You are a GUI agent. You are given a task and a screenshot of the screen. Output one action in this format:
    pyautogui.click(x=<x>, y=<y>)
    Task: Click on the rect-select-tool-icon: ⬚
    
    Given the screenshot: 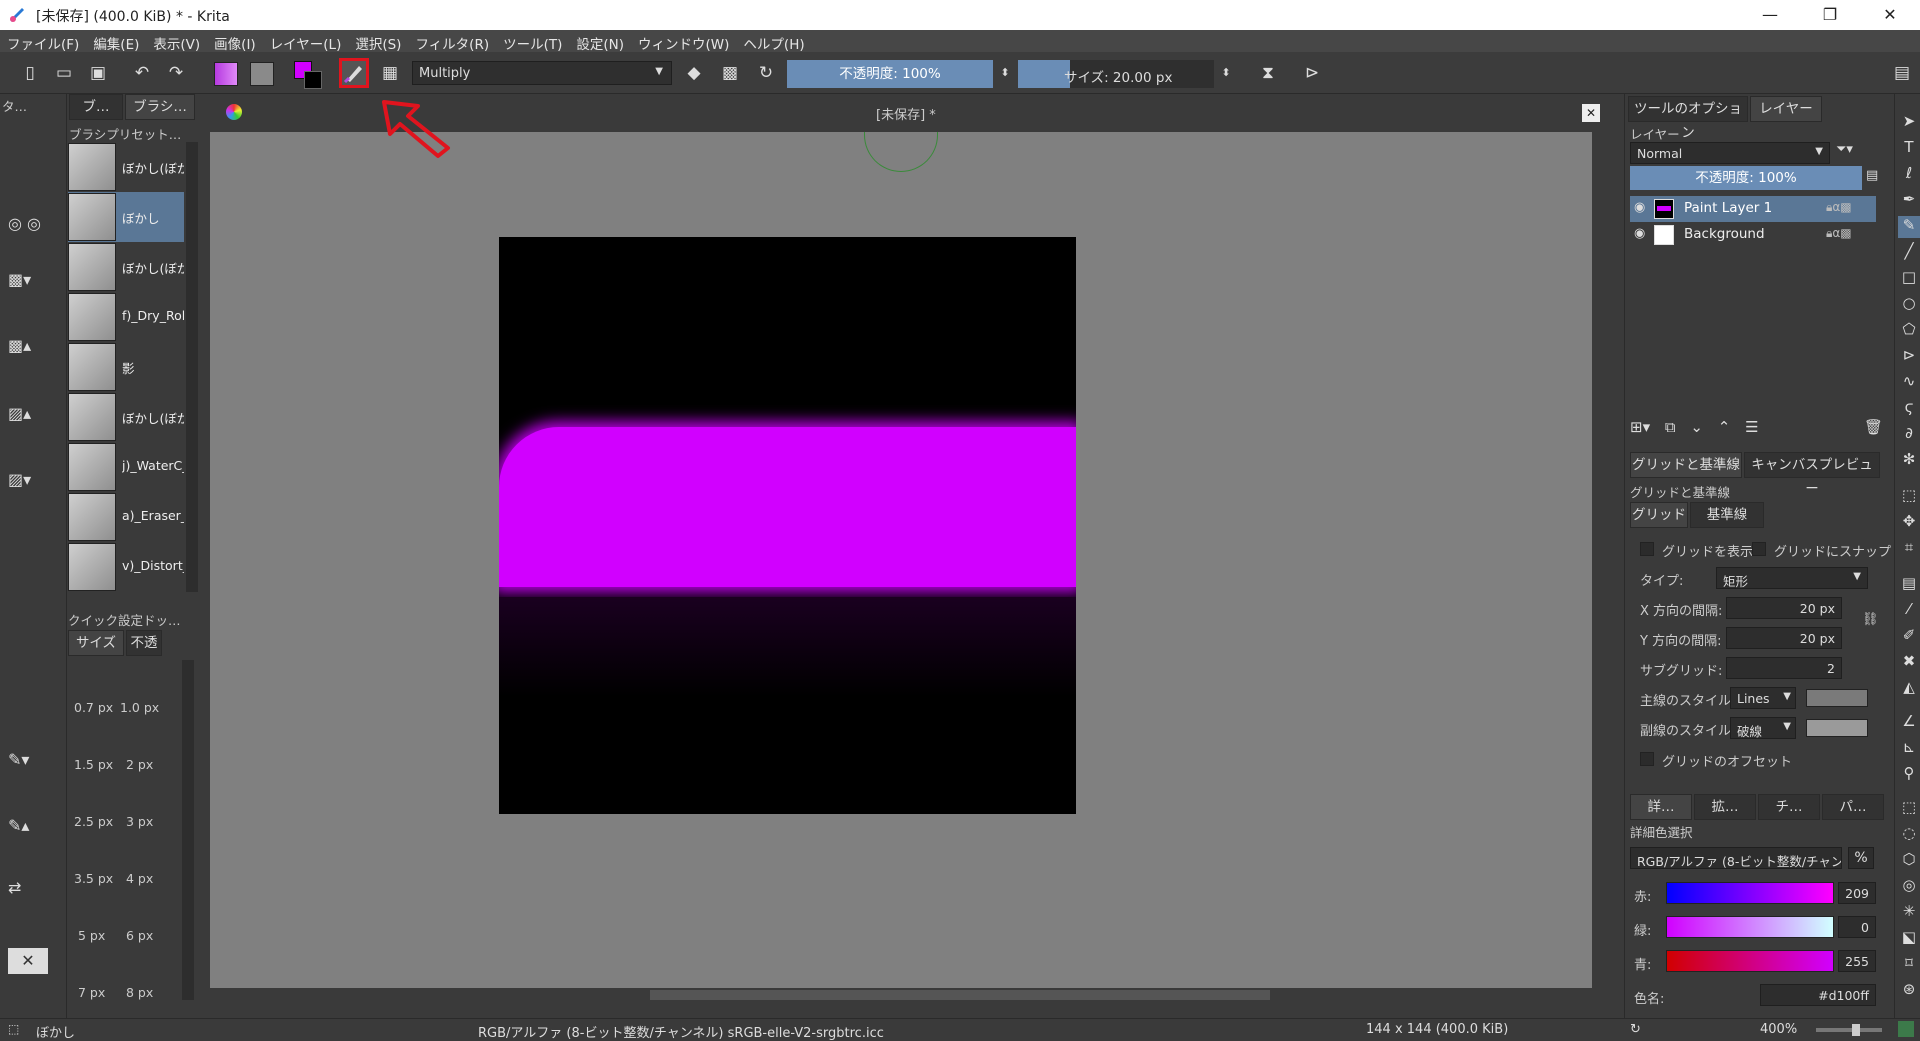 What is the action you would take?
    pyautogui.click(x=1909, y=809)
    